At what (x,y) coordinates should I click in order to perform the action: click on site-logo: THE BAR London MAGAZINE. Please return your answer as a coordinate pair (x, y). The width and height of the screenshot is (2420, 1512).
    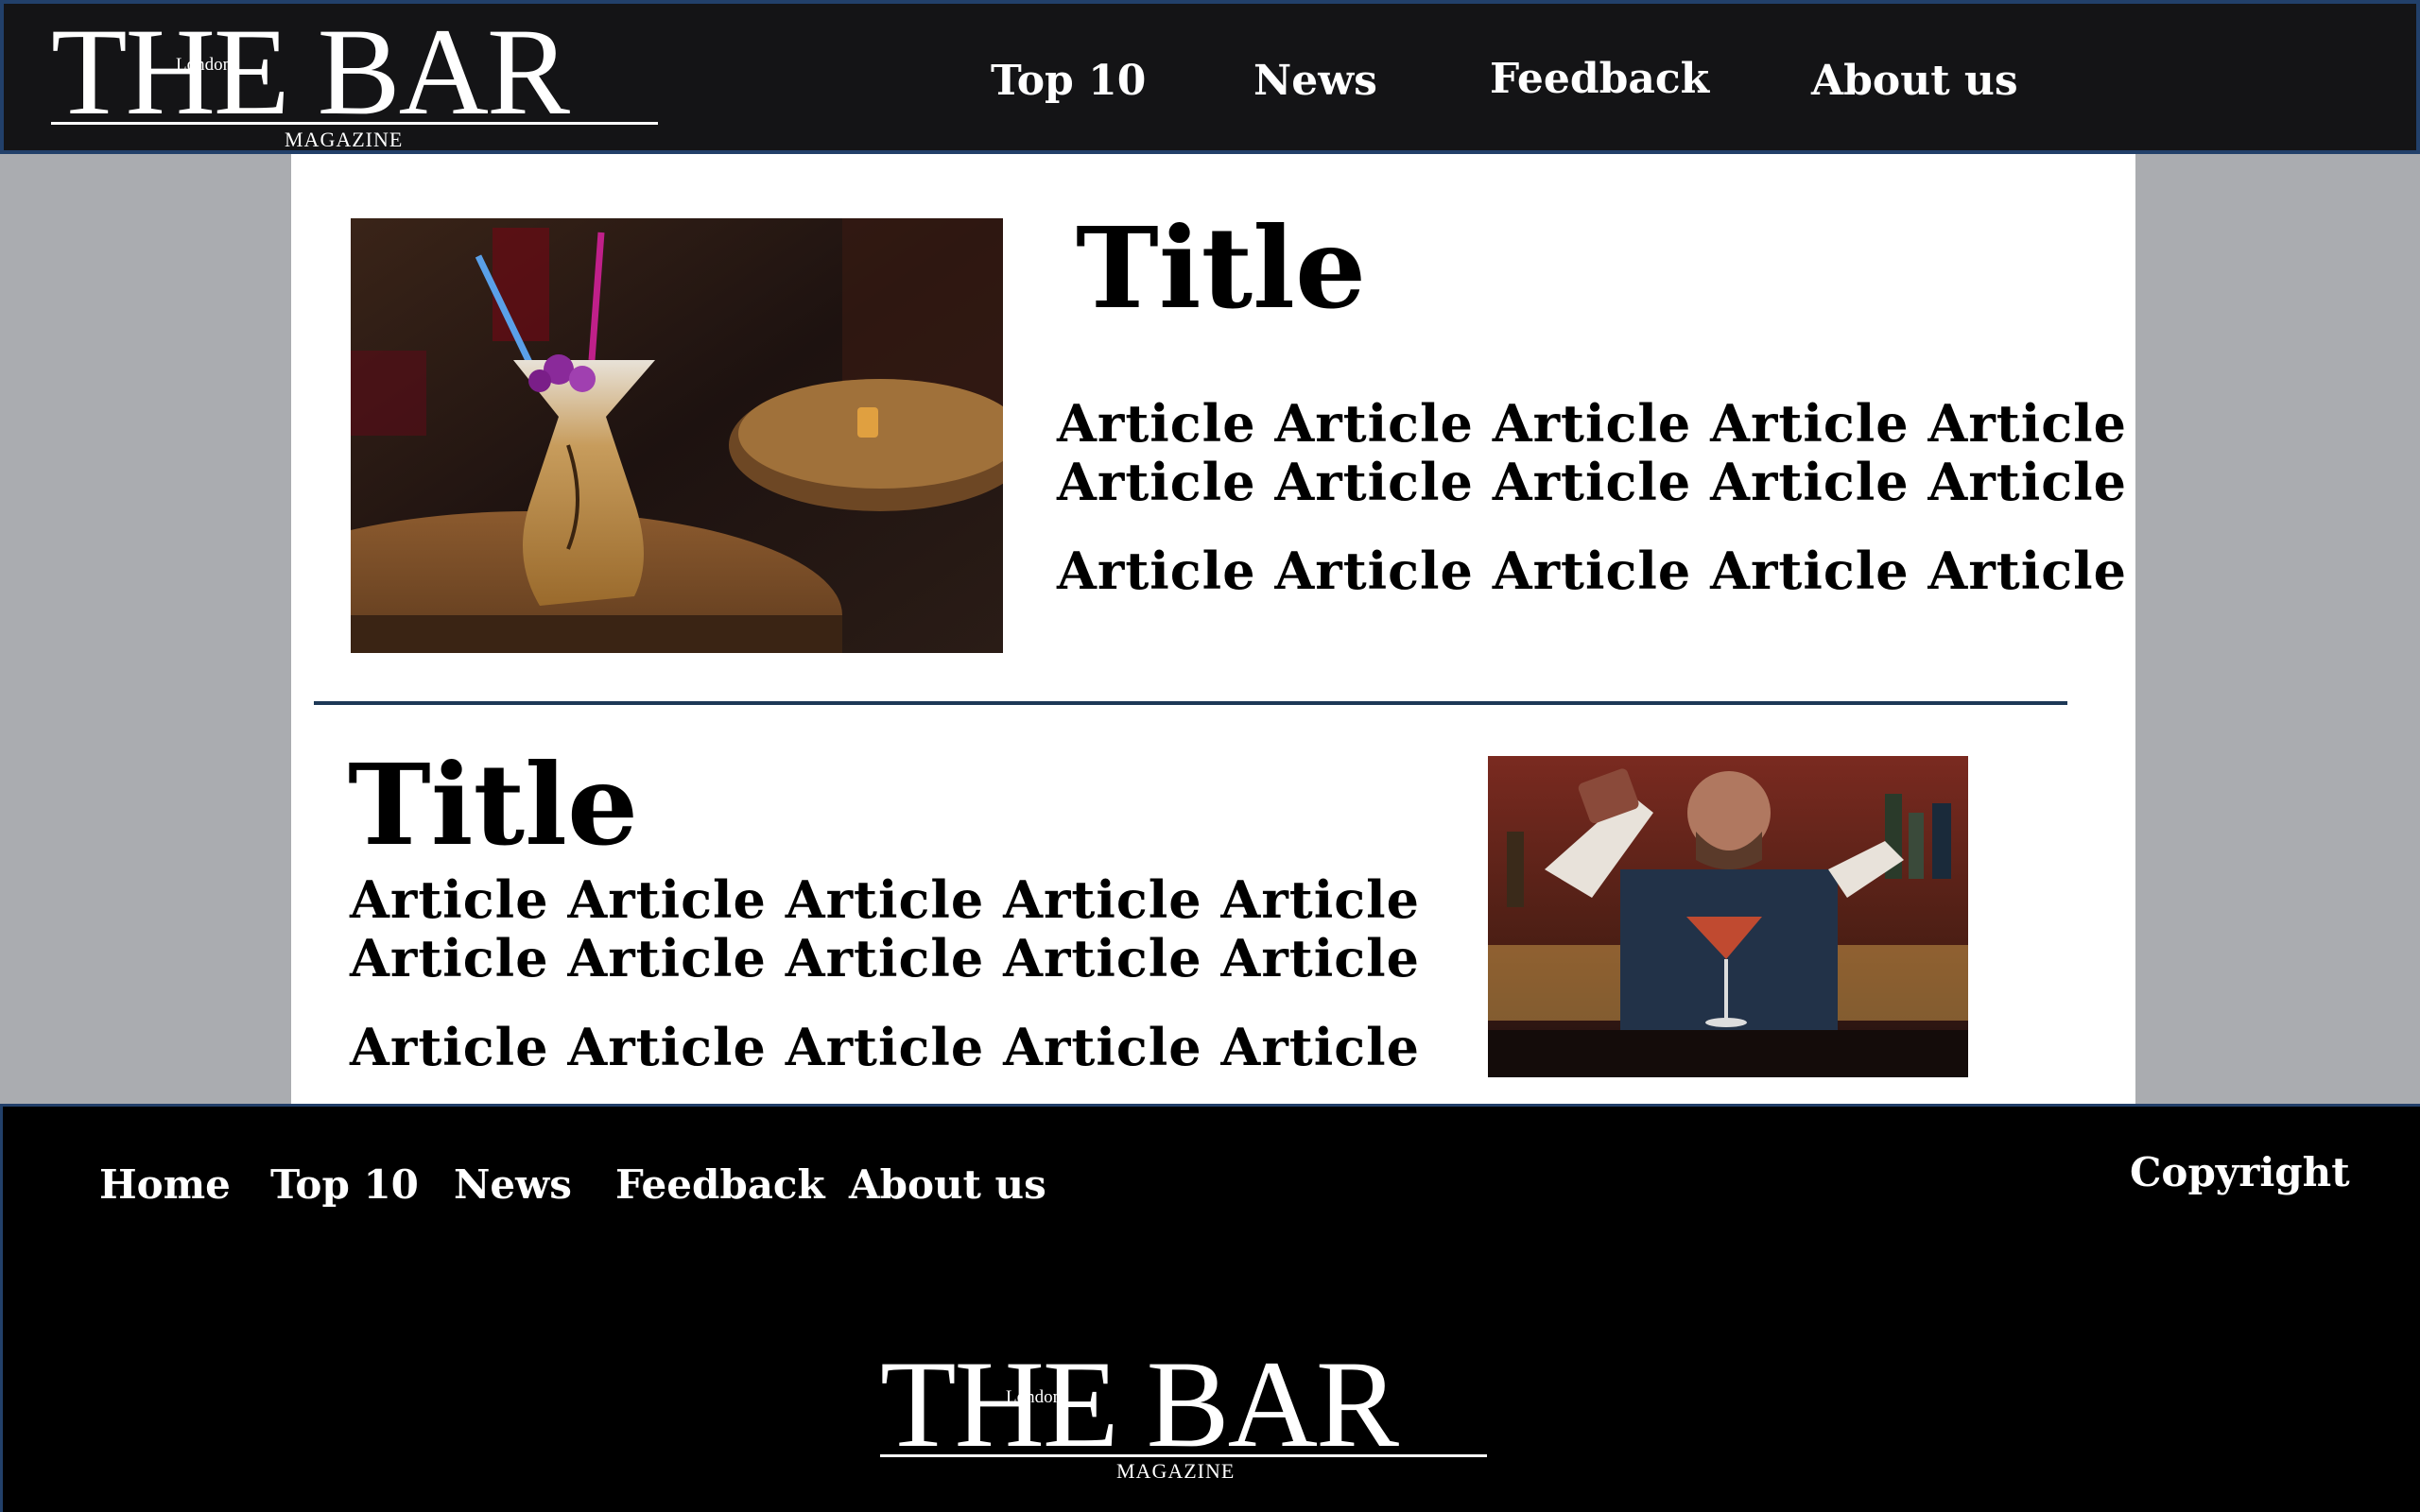
    Looking at the image, I should click on (358, 80).